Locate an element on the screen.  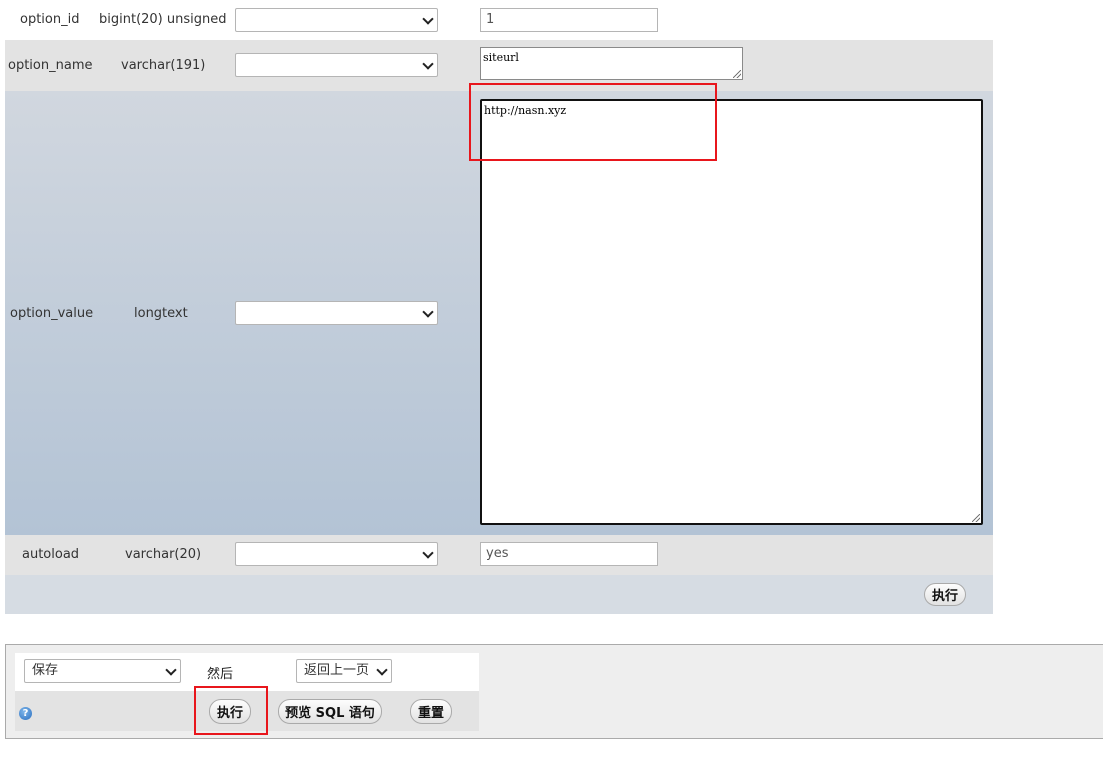
field-type-option-name: varchar(191) is located at coordinates (163, 65).